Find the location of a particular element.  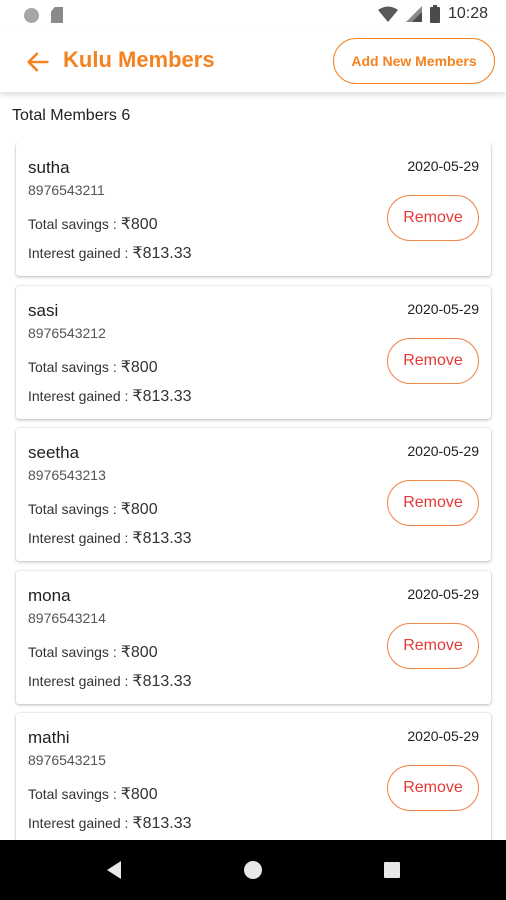

add-new-members-button: Add New Members is located at coordinates (414, 61).